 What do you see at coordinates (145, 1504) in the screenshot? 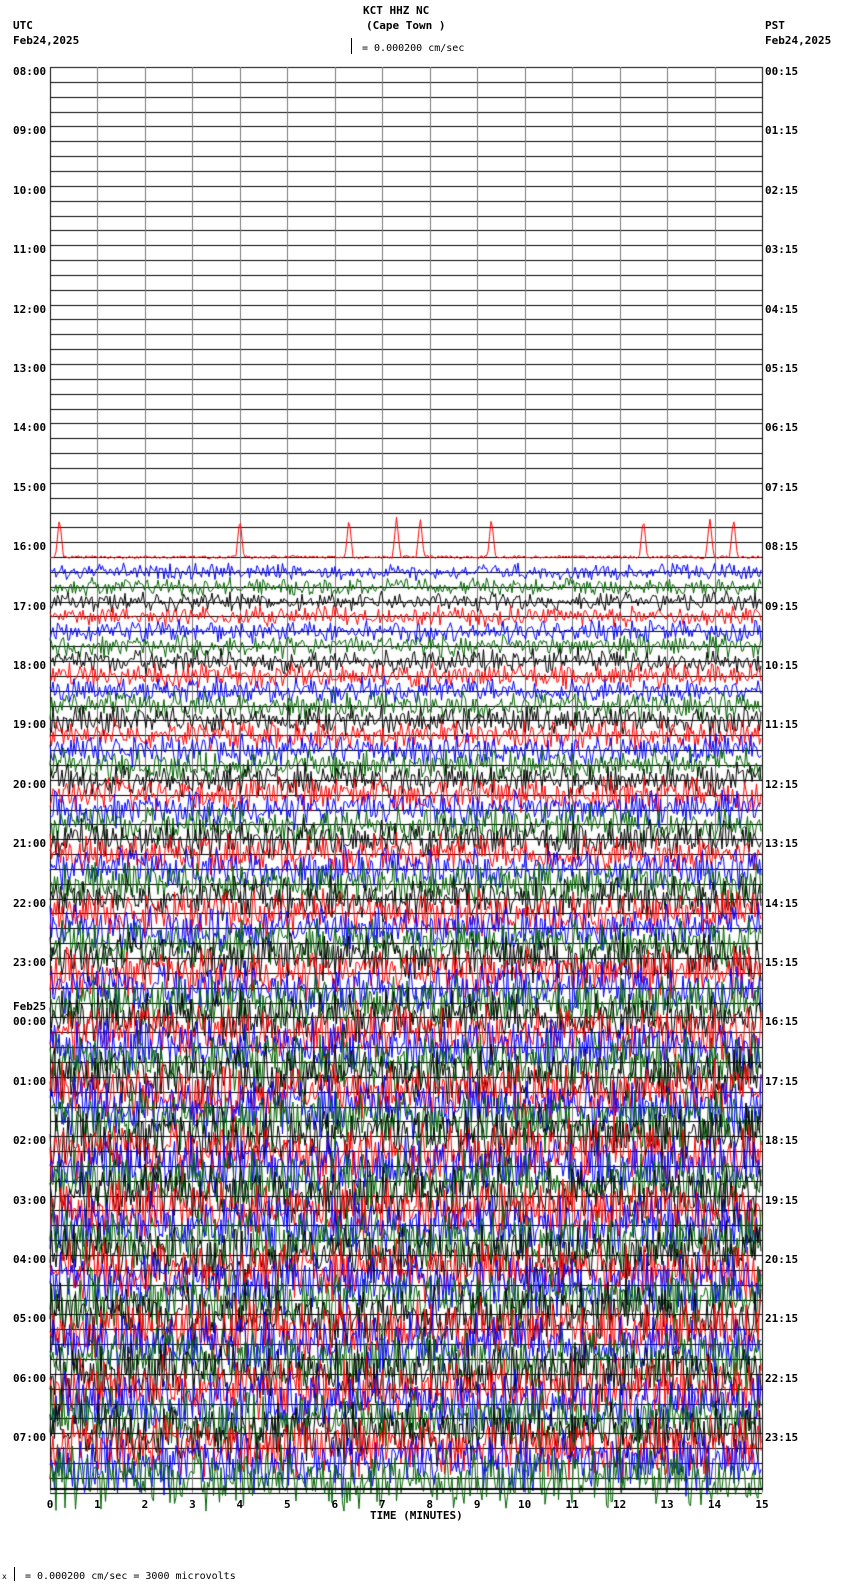
I see `x-tick-label: 2` at bounding box center [145, 1504].